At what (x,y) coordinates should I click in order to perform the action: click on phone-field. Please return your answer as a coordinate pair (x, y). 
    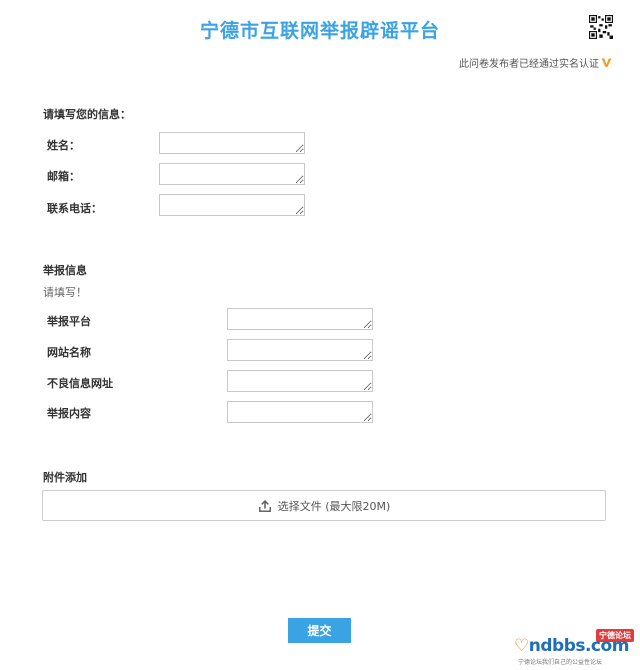
    Looking at the image, I should click on (232, 205).